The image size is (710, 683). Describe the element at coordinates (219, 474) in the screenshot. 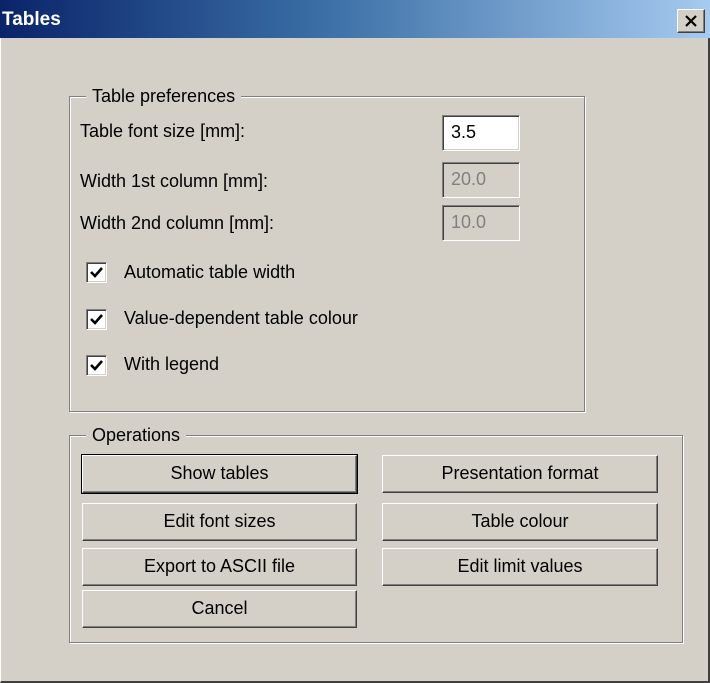

I see `show-tables-button: Show tables` at that location.